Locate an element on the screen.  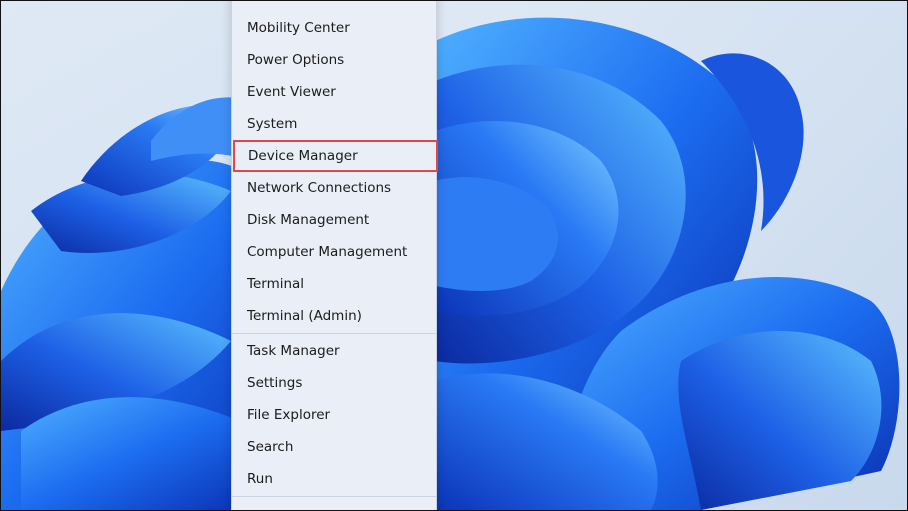
menu-item-settings: Settings is located at coordinates (334, 383).